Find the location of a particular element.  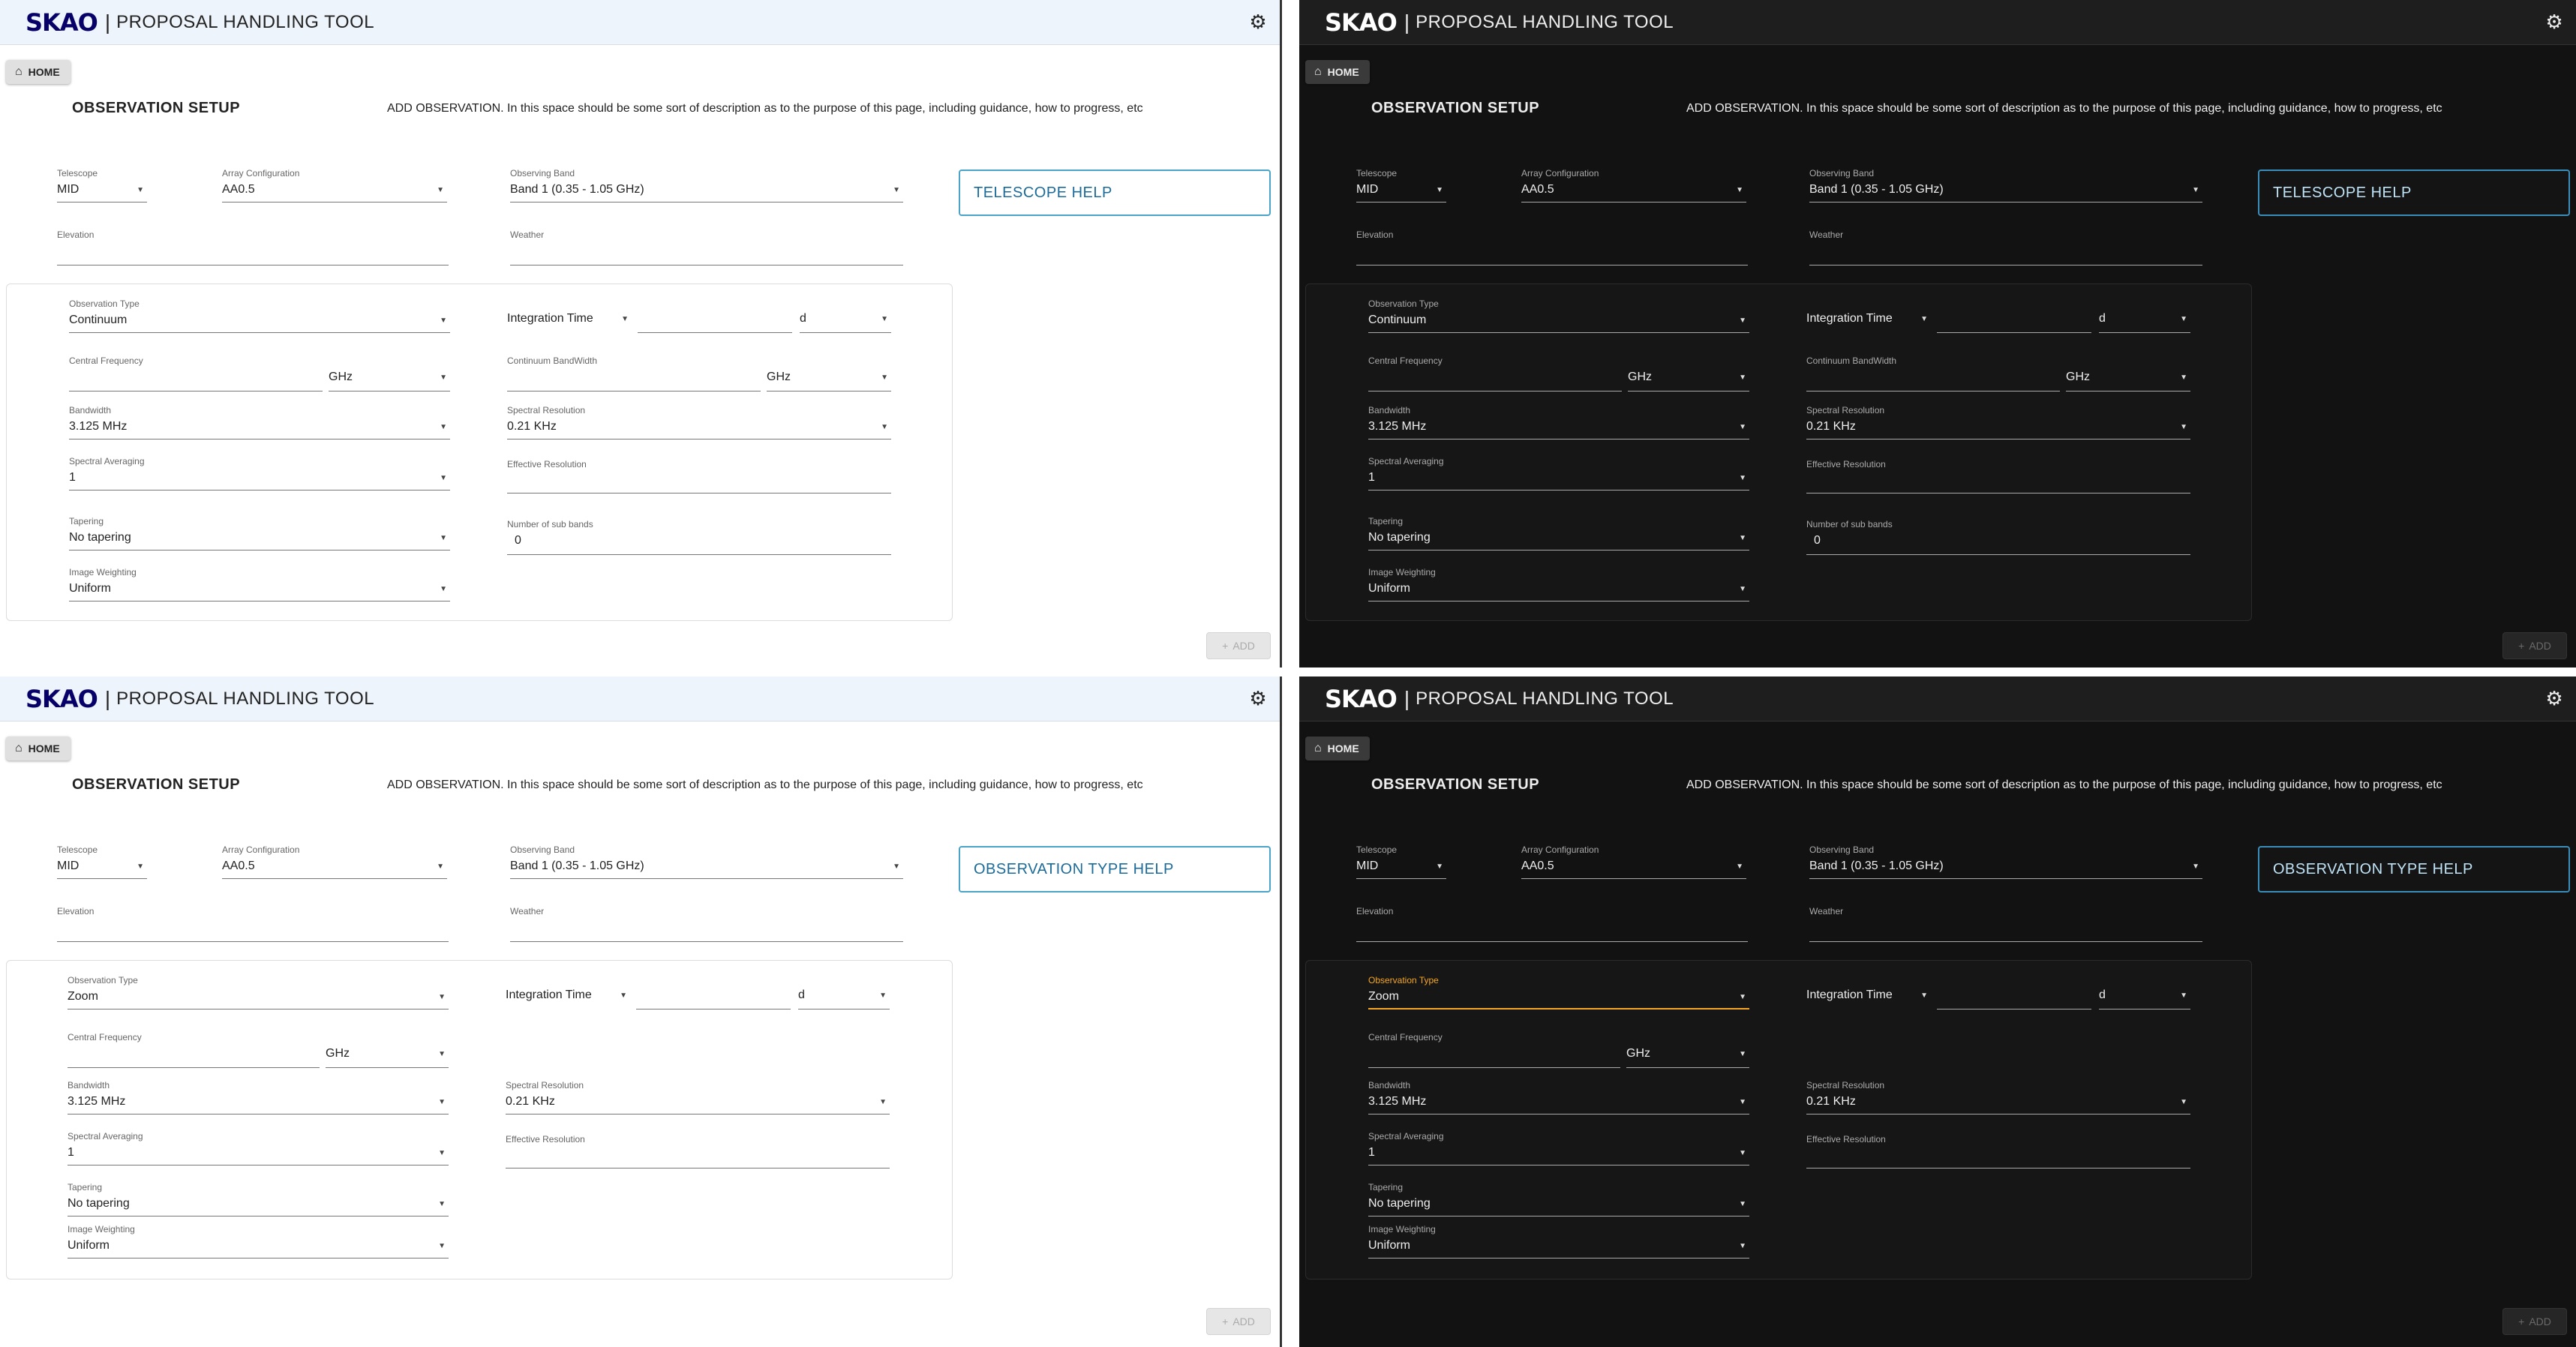

field-underline is located at coordinates (258, 1165).